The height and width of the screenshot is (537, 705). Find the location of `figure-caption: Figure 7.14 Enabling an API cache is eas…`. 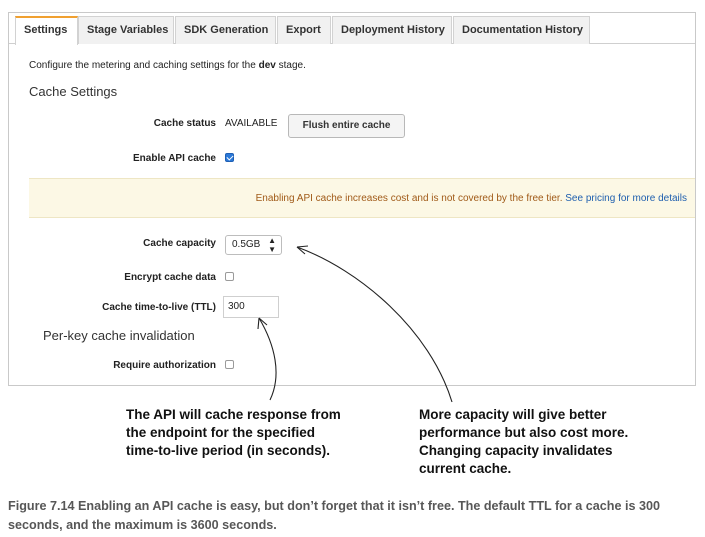

figure-caption: Figure 7.14 Enabling an API cache is eas… is located at coordinates (334, 515).